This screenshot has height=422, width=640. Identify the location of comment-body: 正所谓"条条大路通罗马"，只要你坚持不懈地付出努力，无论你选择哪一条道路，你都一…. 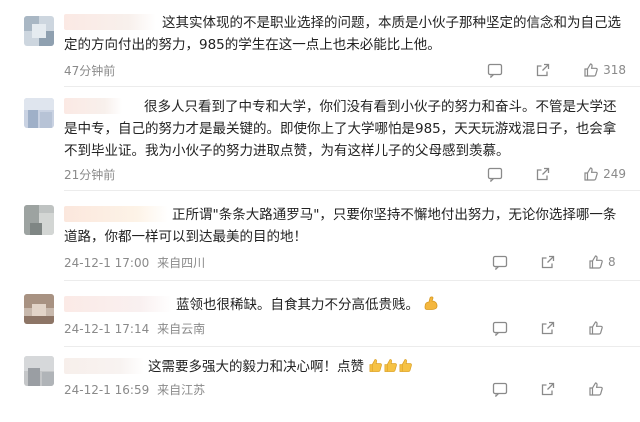
(340, 226).